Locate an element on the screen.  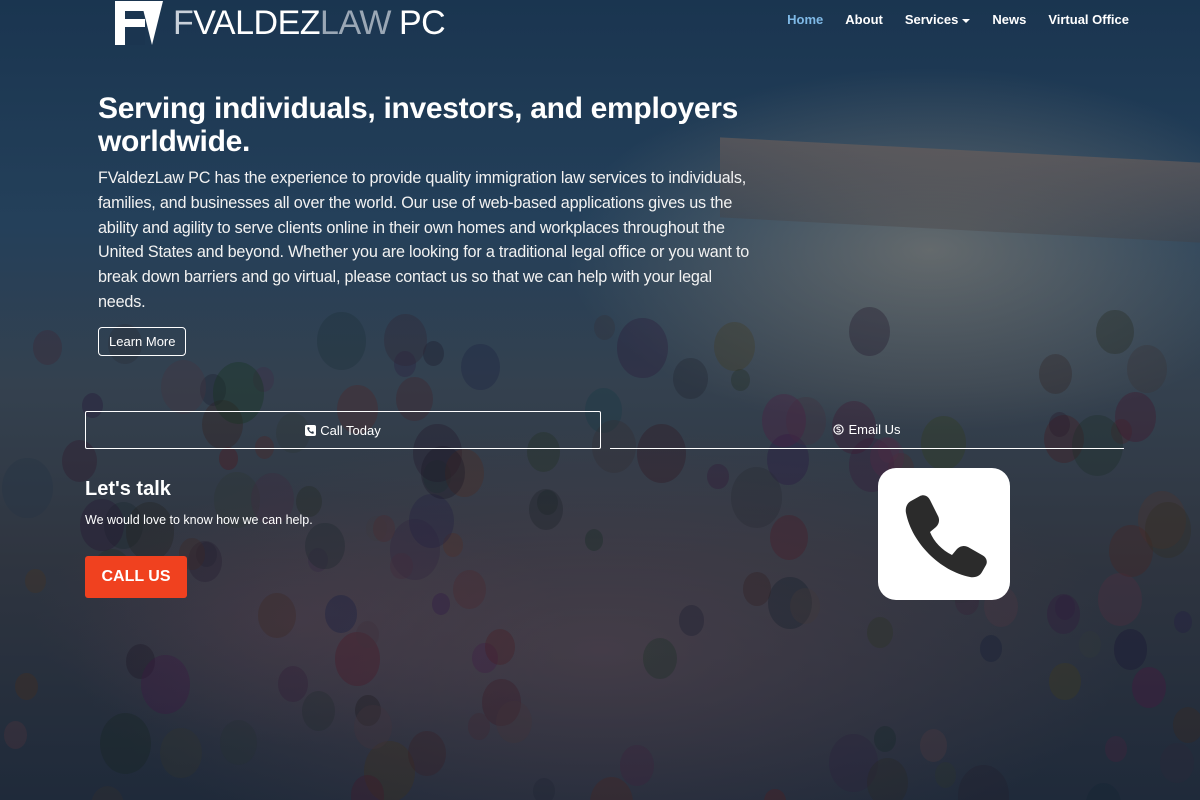
phone-square-icon is located at coordinates (311, 430).